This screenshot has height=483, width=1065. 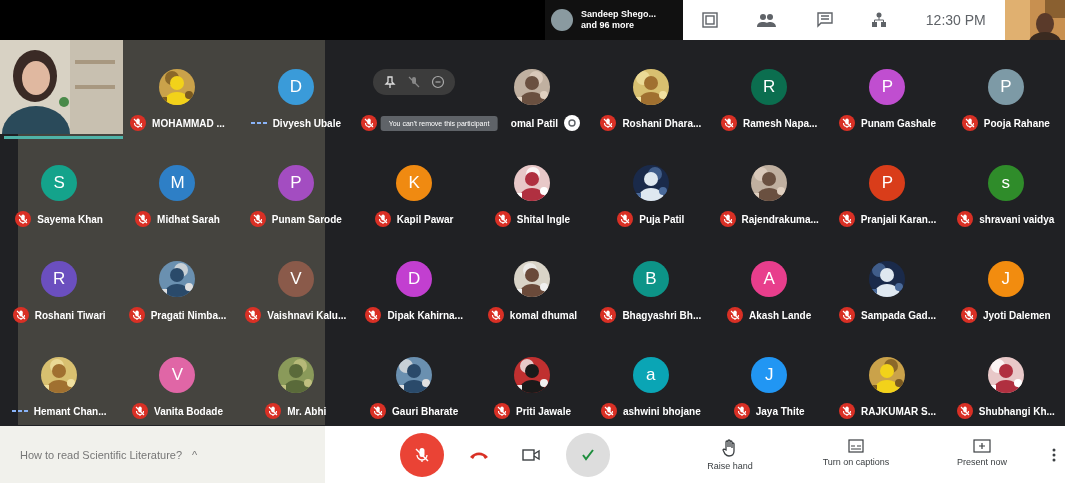 I want to click on participant-name: komal dhumal, so click(x=543, y=315).